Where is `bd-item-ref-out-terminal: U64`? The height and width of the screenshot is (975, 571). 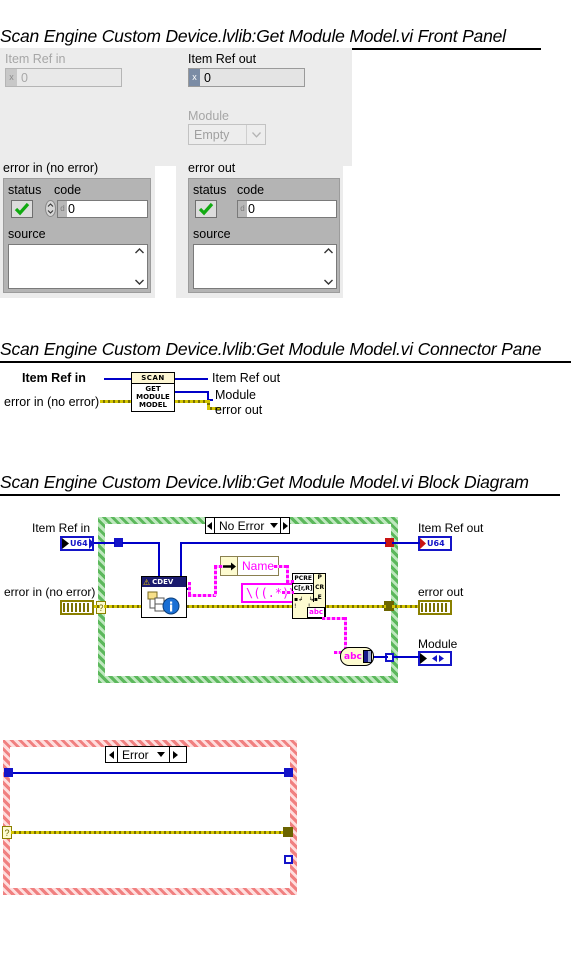
bd-item-ref-out-terminal: U64 is located at coordinates (435, 543).